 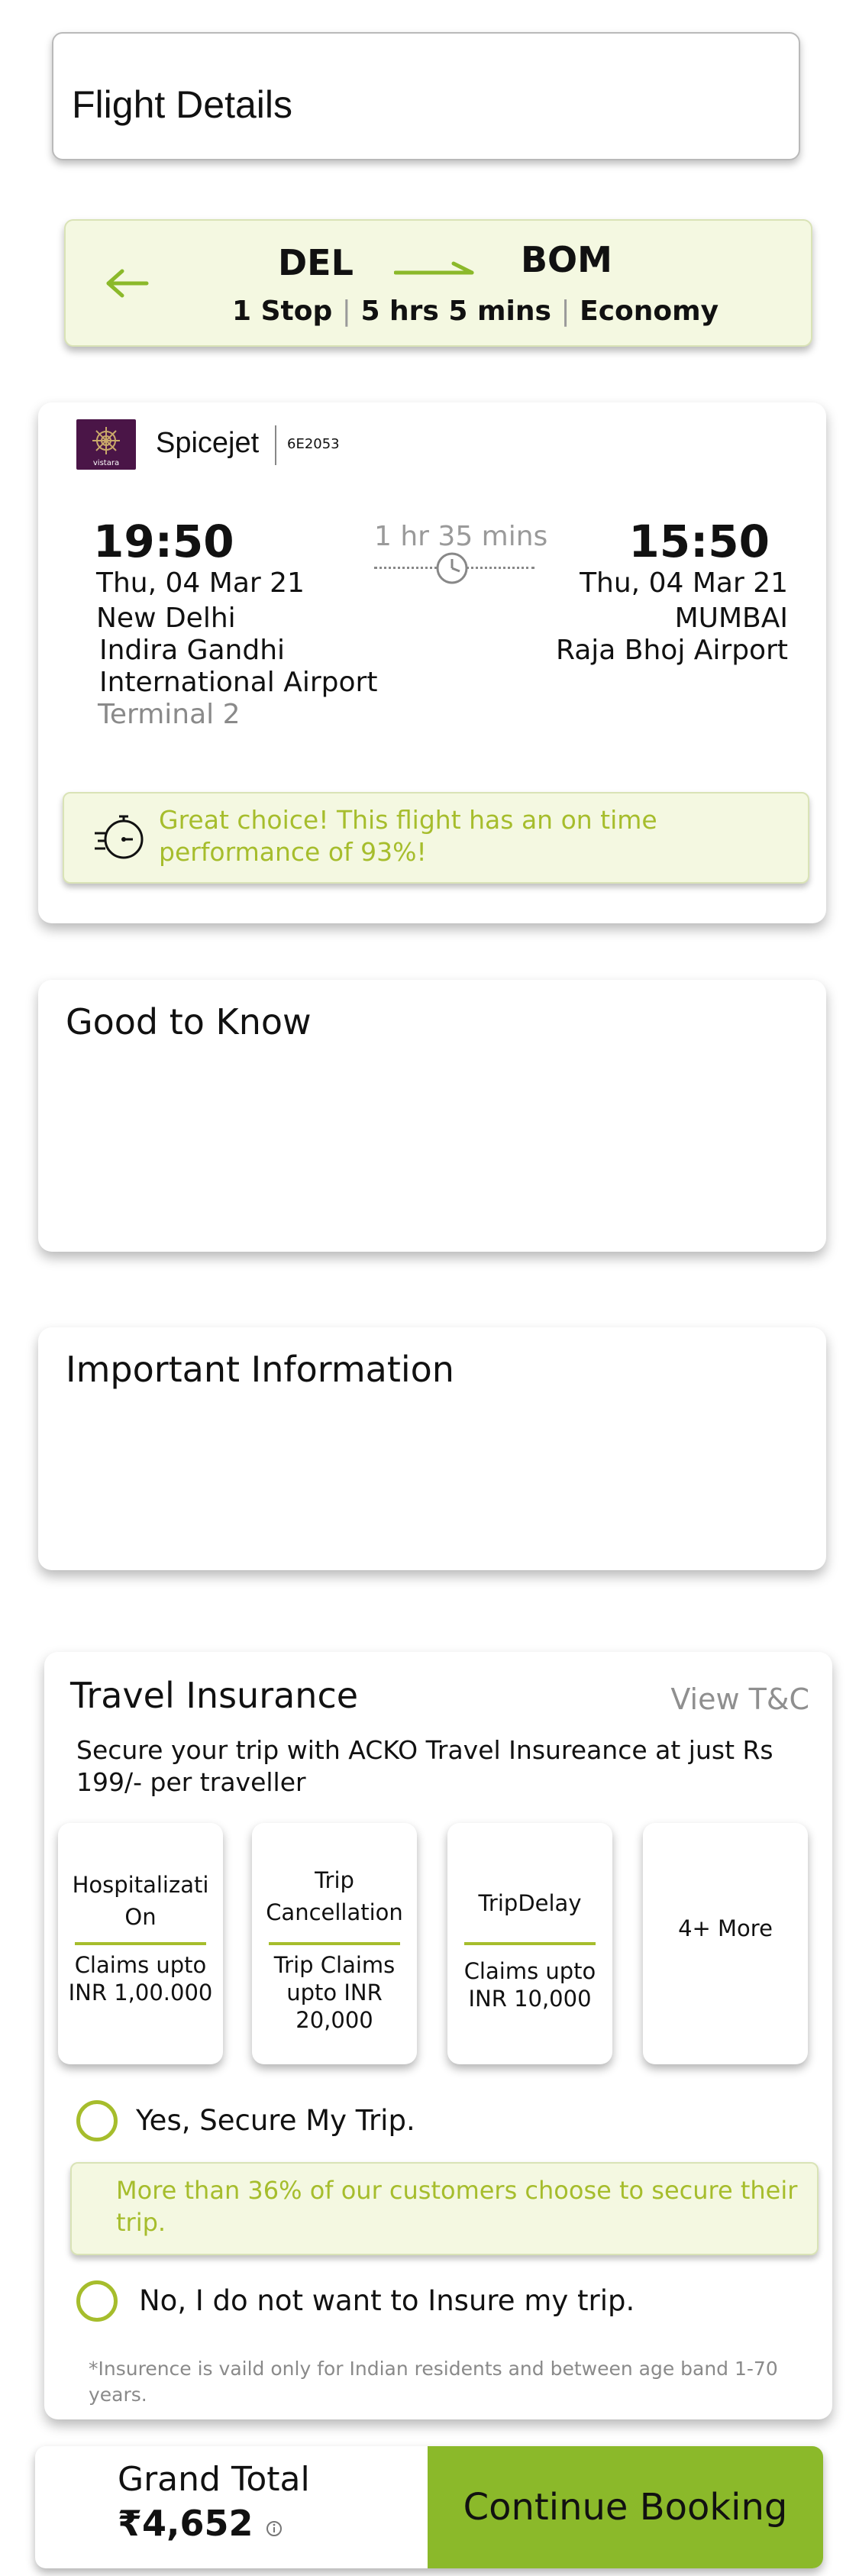 I want to click on arrival-airport: Raja Bhoj Airport, so click(x=672, y=650).